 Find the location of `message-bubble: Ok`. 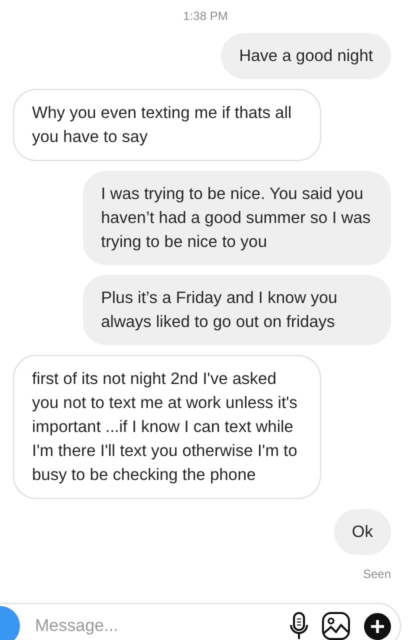

message-bubble: Ok is located at coordinates (362, 532).